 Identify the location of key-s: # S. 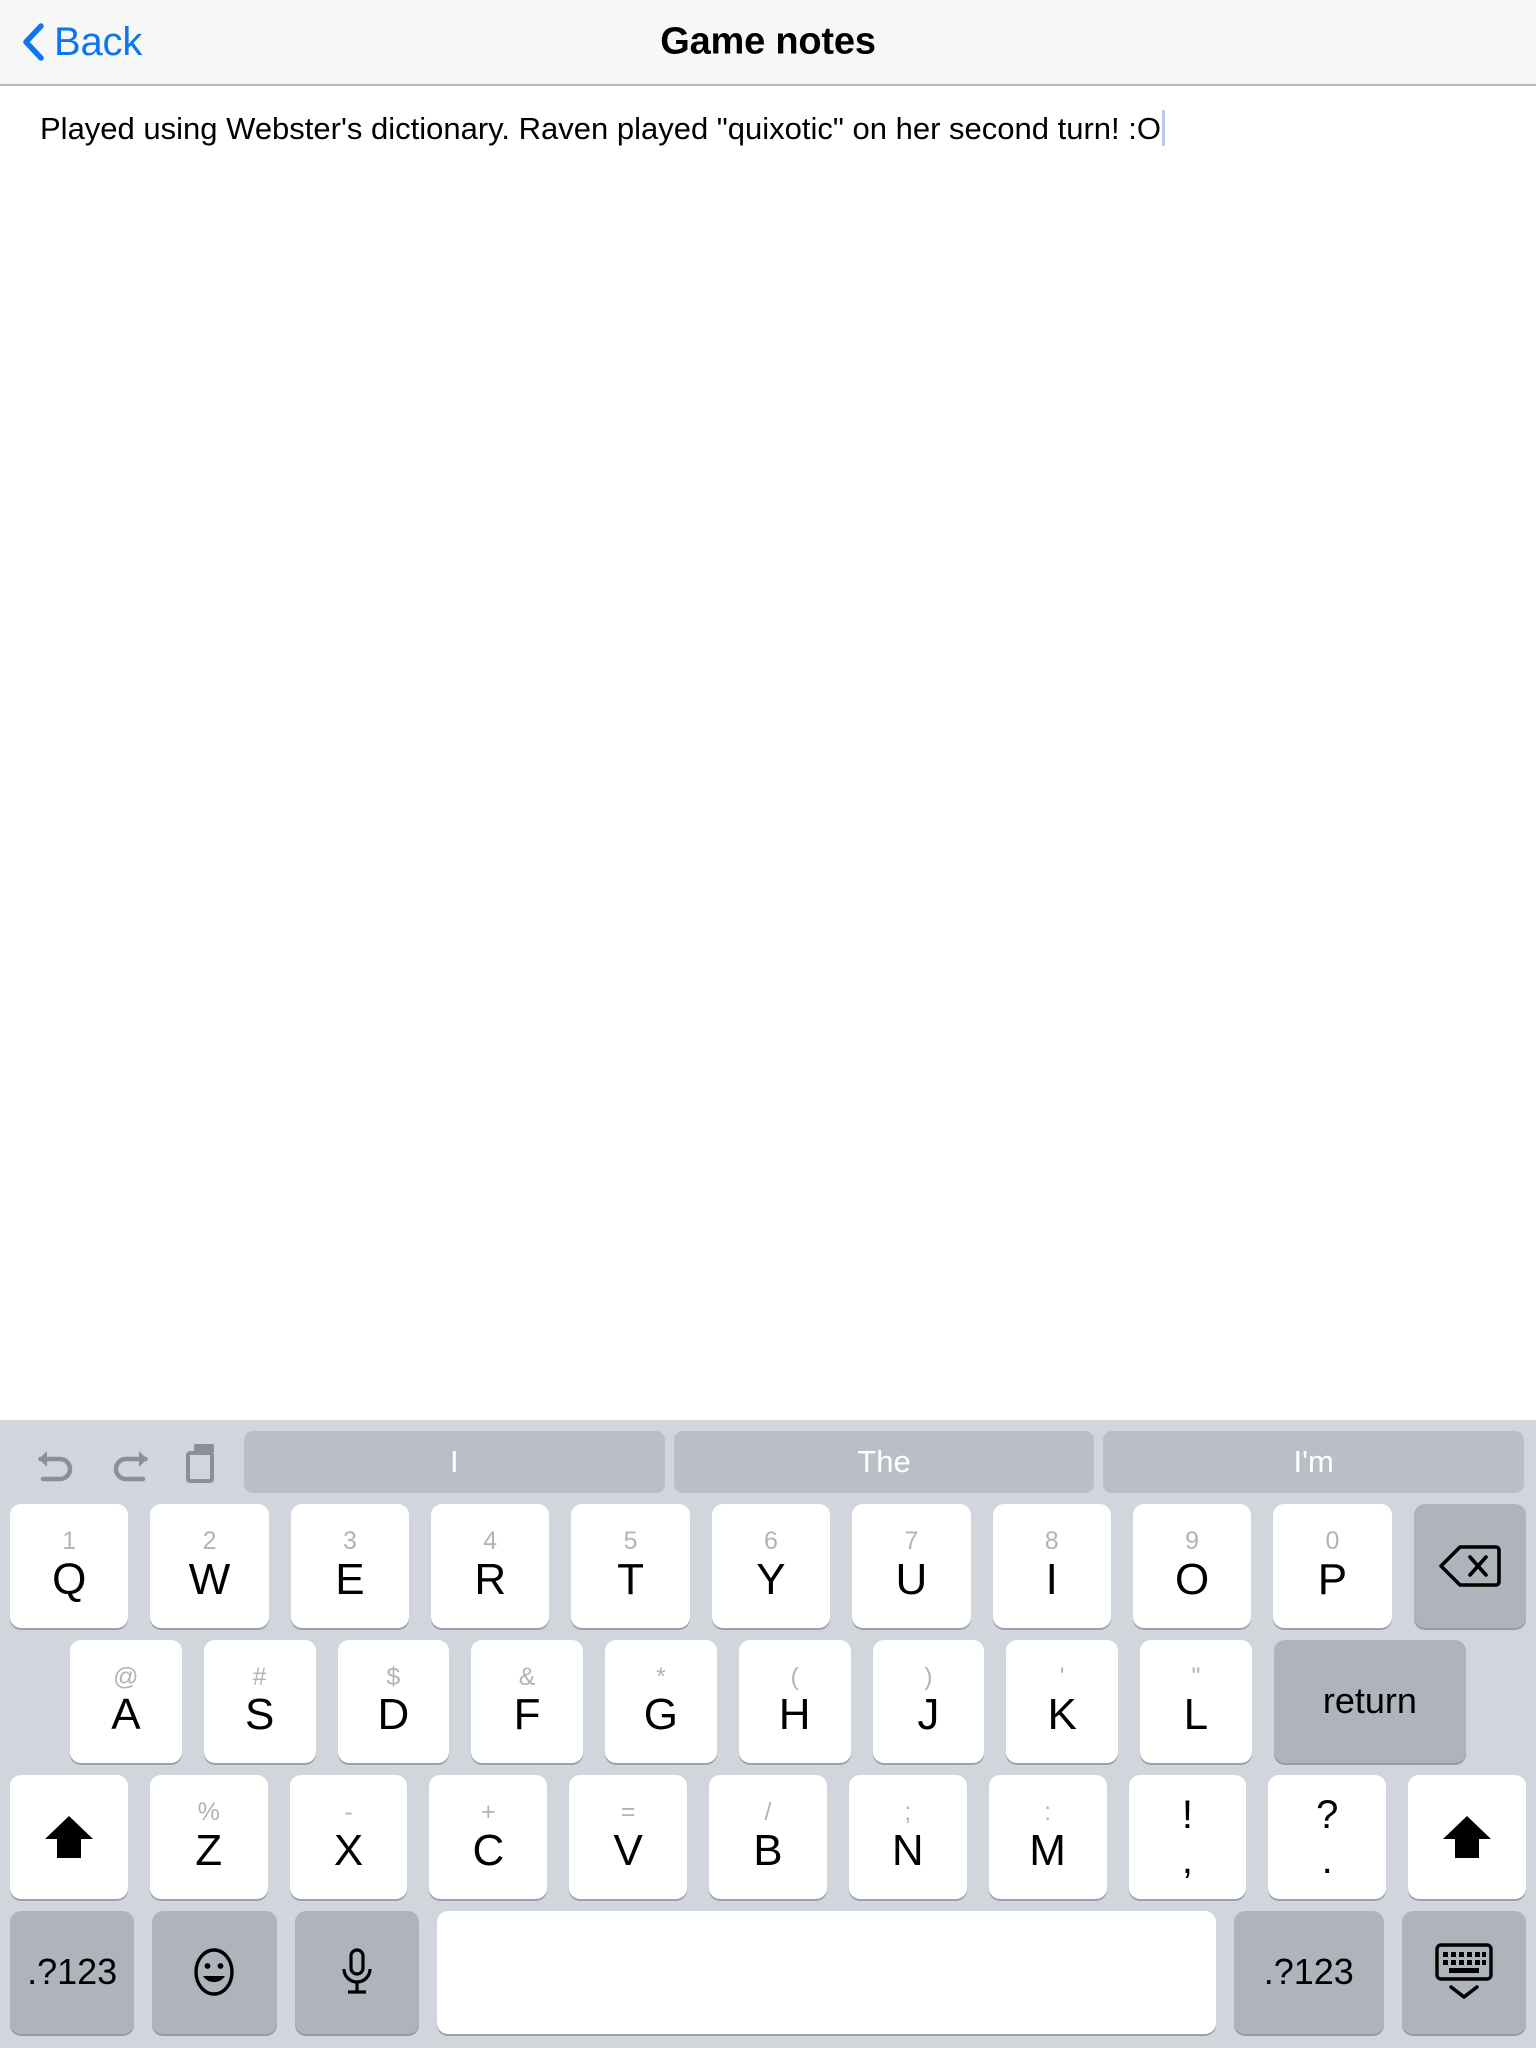
(259, 1701).